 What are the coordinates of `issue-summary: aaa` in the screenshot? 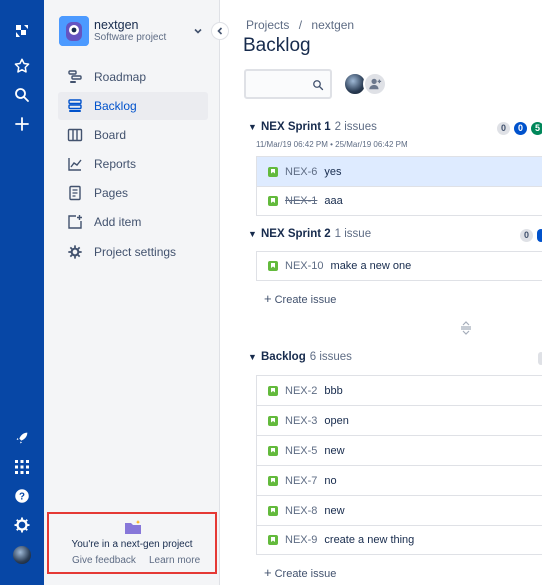 It's located at (333, 201).